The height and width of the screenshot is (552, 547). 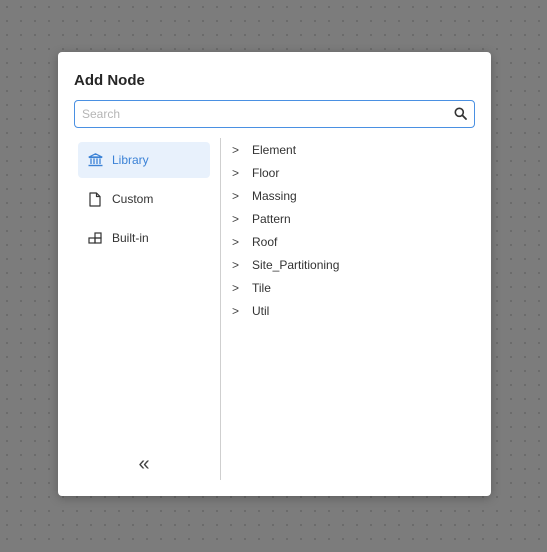 I want to click on sidebar-item-built-in: Built-in, so click(x=144, y=238).